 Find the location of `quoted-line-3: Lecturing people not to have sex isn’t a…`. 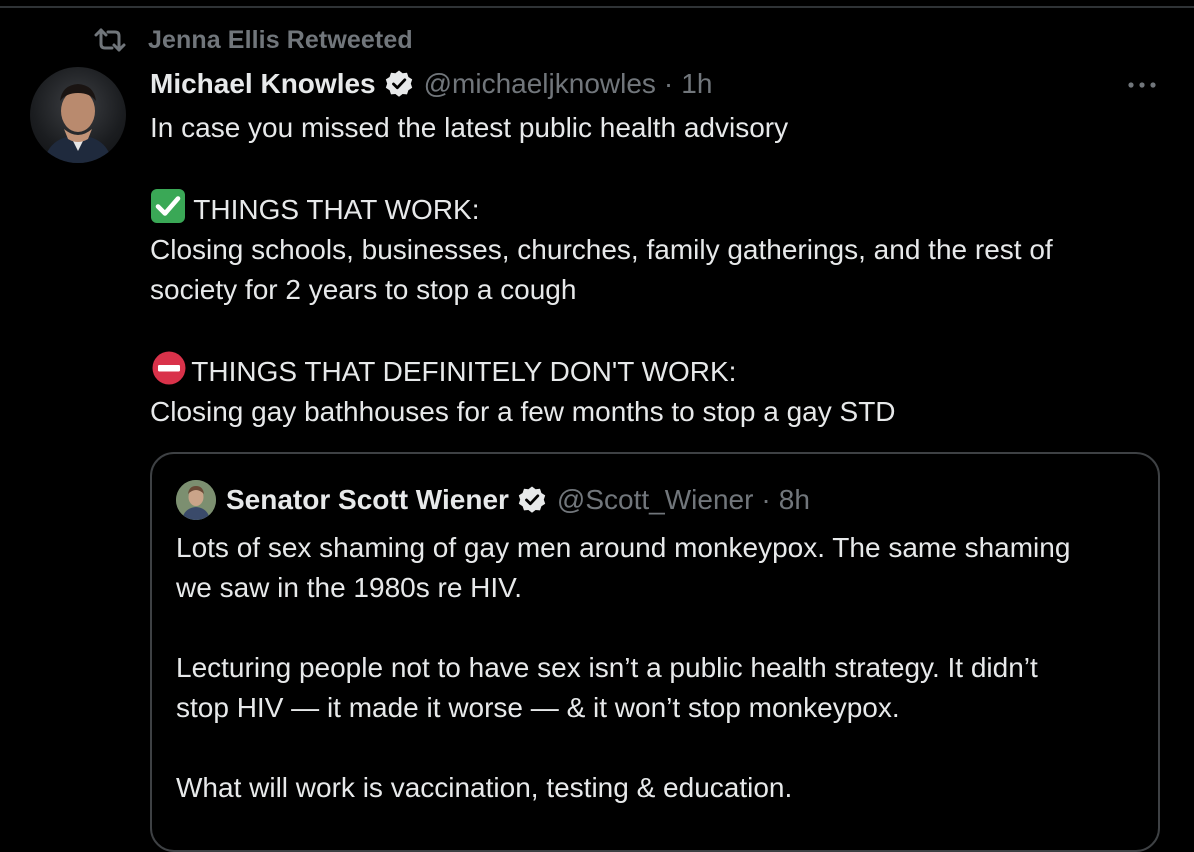

quoted-line-3: Lecturing people not to have sex isn’t a… is located at coordinates (607, 667).